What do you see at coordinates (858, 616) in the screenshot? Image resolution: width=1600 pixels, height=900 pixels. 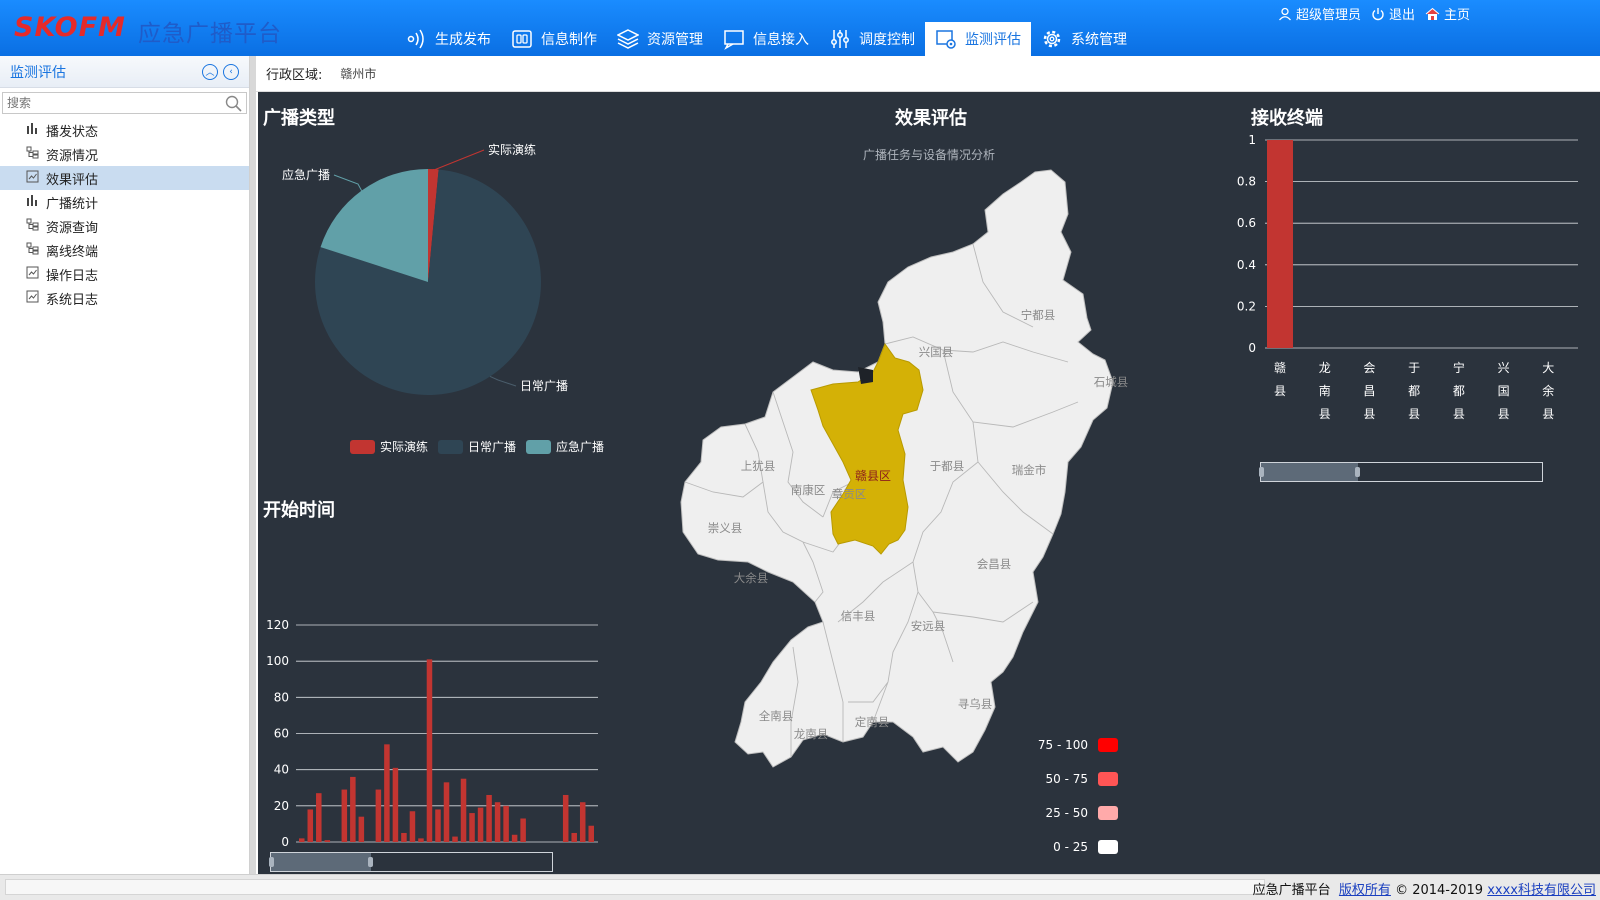 I see `map-region-label: 信丰县` at bounding box center [858, 616].